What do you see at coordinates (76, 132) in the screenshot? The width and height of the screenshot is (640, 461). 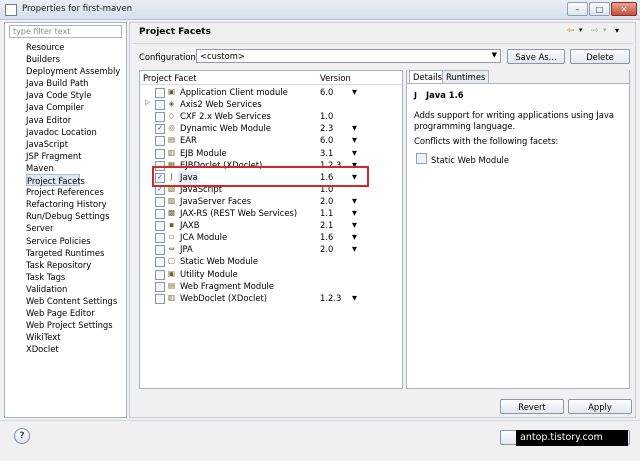 I see `nav-item: Javadoc Location` at bounding box center [76, 132].